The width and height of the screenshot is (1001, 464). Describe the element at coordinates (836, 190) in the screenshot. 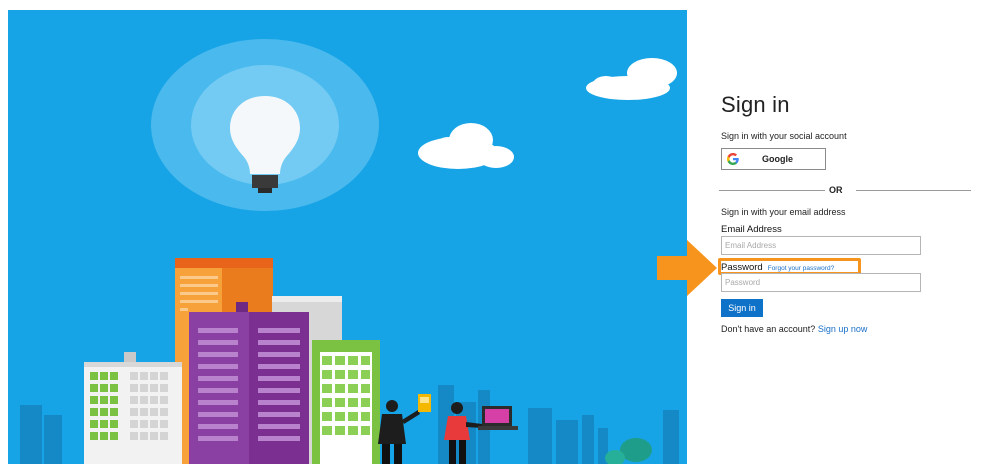

I see `or-text: OR` at that location.